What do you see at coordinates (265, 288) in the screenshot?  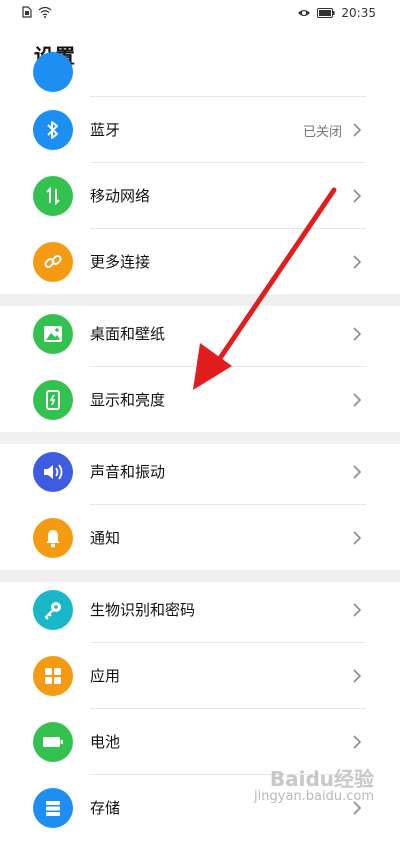 I see `annotation-arrow-icon` at bounding box center [265, 288].